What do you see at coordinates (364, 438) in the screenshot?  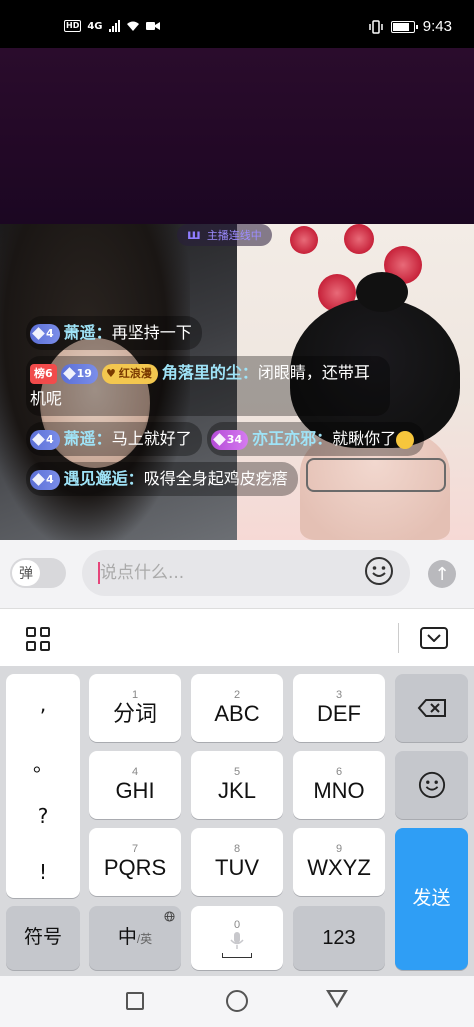 I see `comment-text: 就瞅你了` at bounding box center [364, 438].